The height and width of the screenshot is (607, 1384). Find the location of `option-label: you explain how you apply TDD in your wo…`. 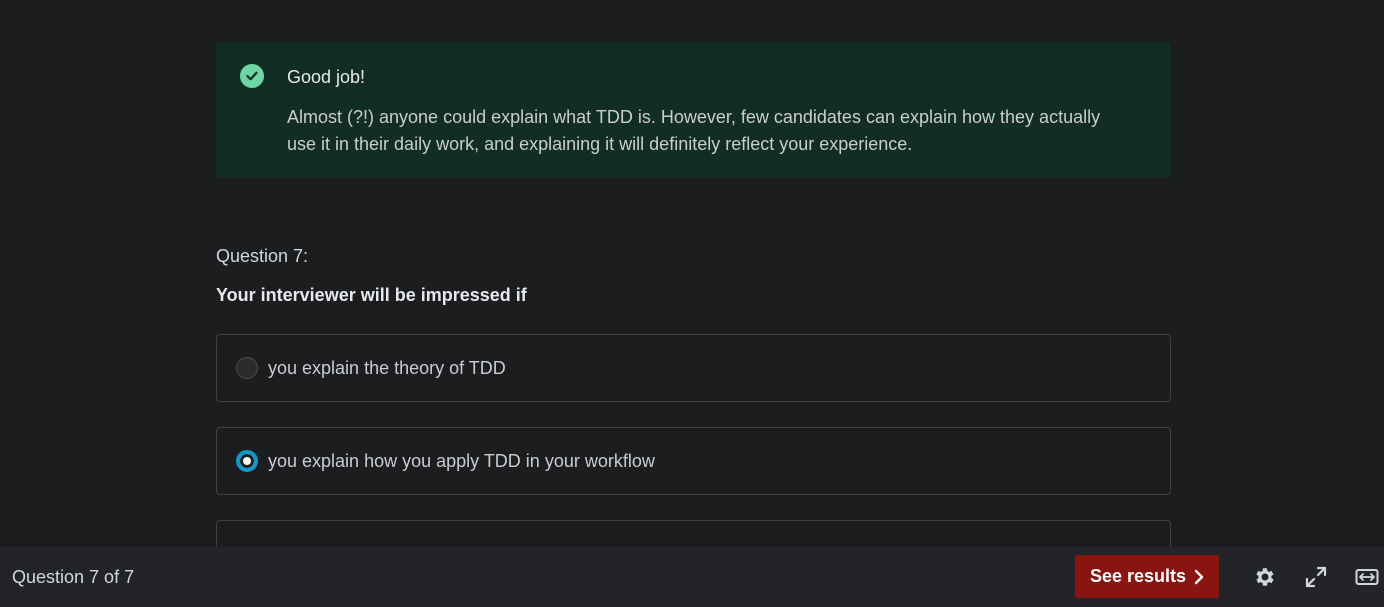

option-label: you explain how you apply TDD in your wo… is located at coordinates (461, 460).